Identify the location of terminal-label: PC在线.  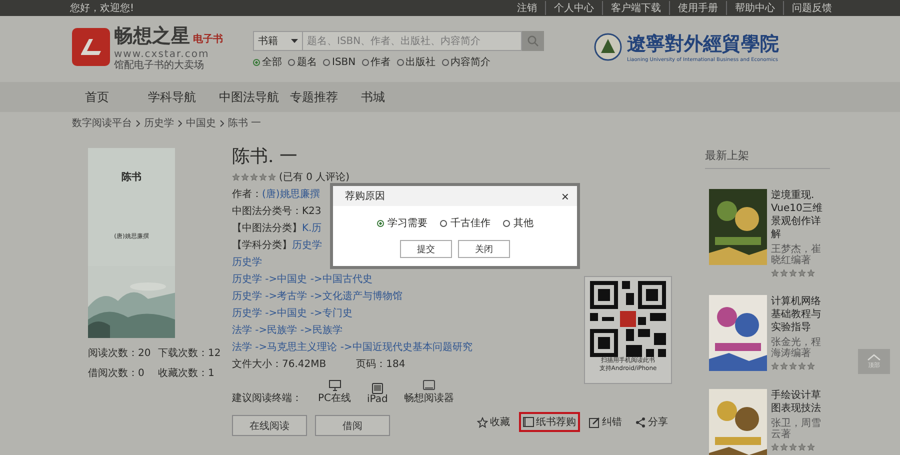
(335, 398).